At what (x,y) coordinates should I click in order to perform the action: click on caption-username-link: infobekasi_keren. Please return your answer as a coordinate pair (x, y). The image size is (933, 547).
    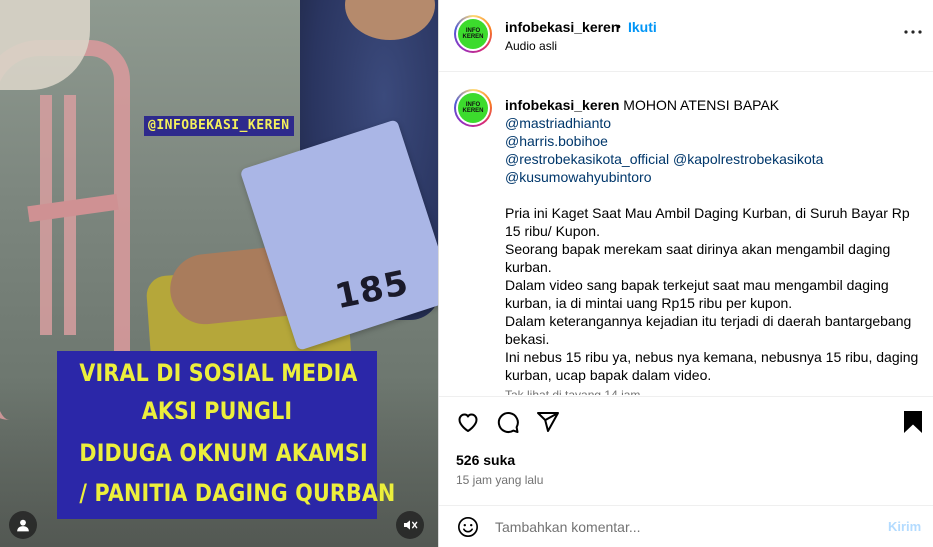
    Looking at the image, I should click on (562, 105).